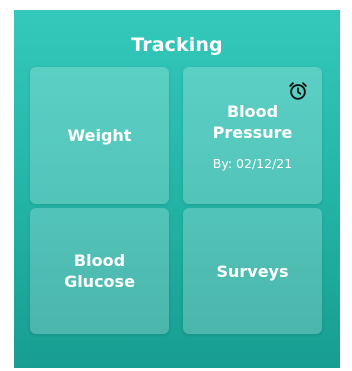  Describe the element at coordinates (252, 163) in the screenshot. I see `due-date: By: 02/12/21` at that location.